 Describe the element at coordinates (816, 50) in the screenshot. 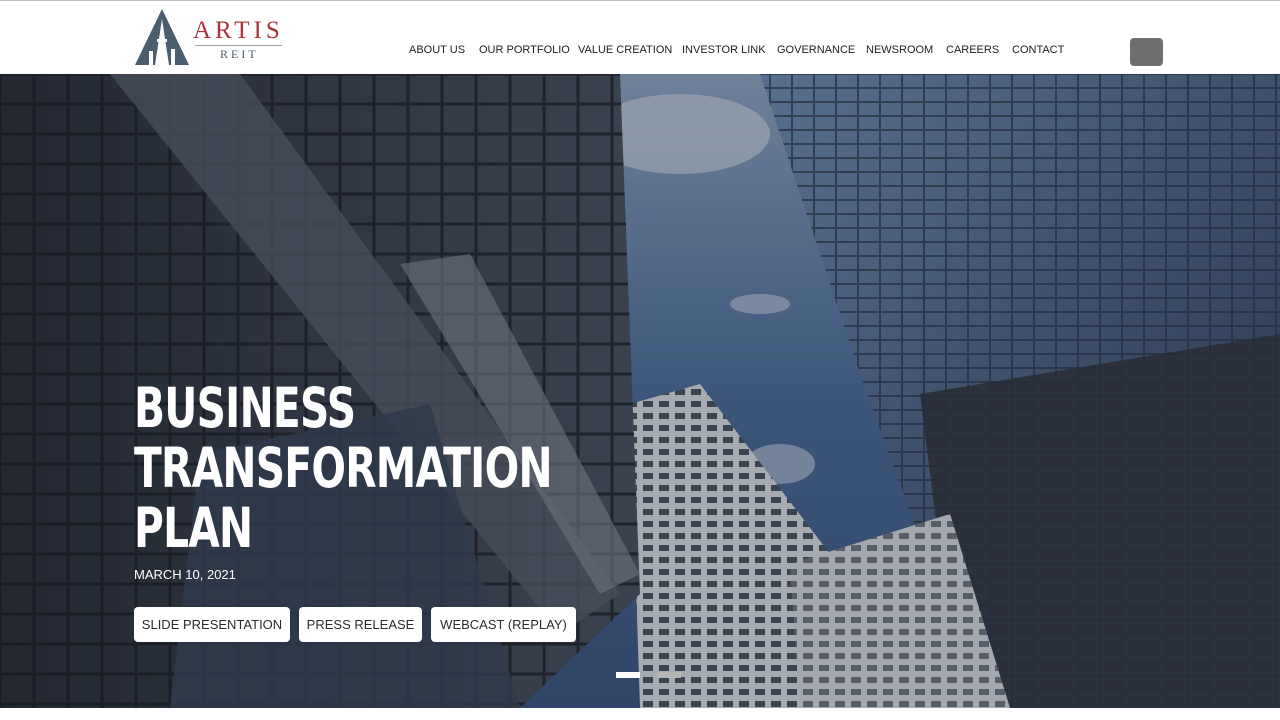

I see `nav-item-governance: GOVERNANCE` at that location.